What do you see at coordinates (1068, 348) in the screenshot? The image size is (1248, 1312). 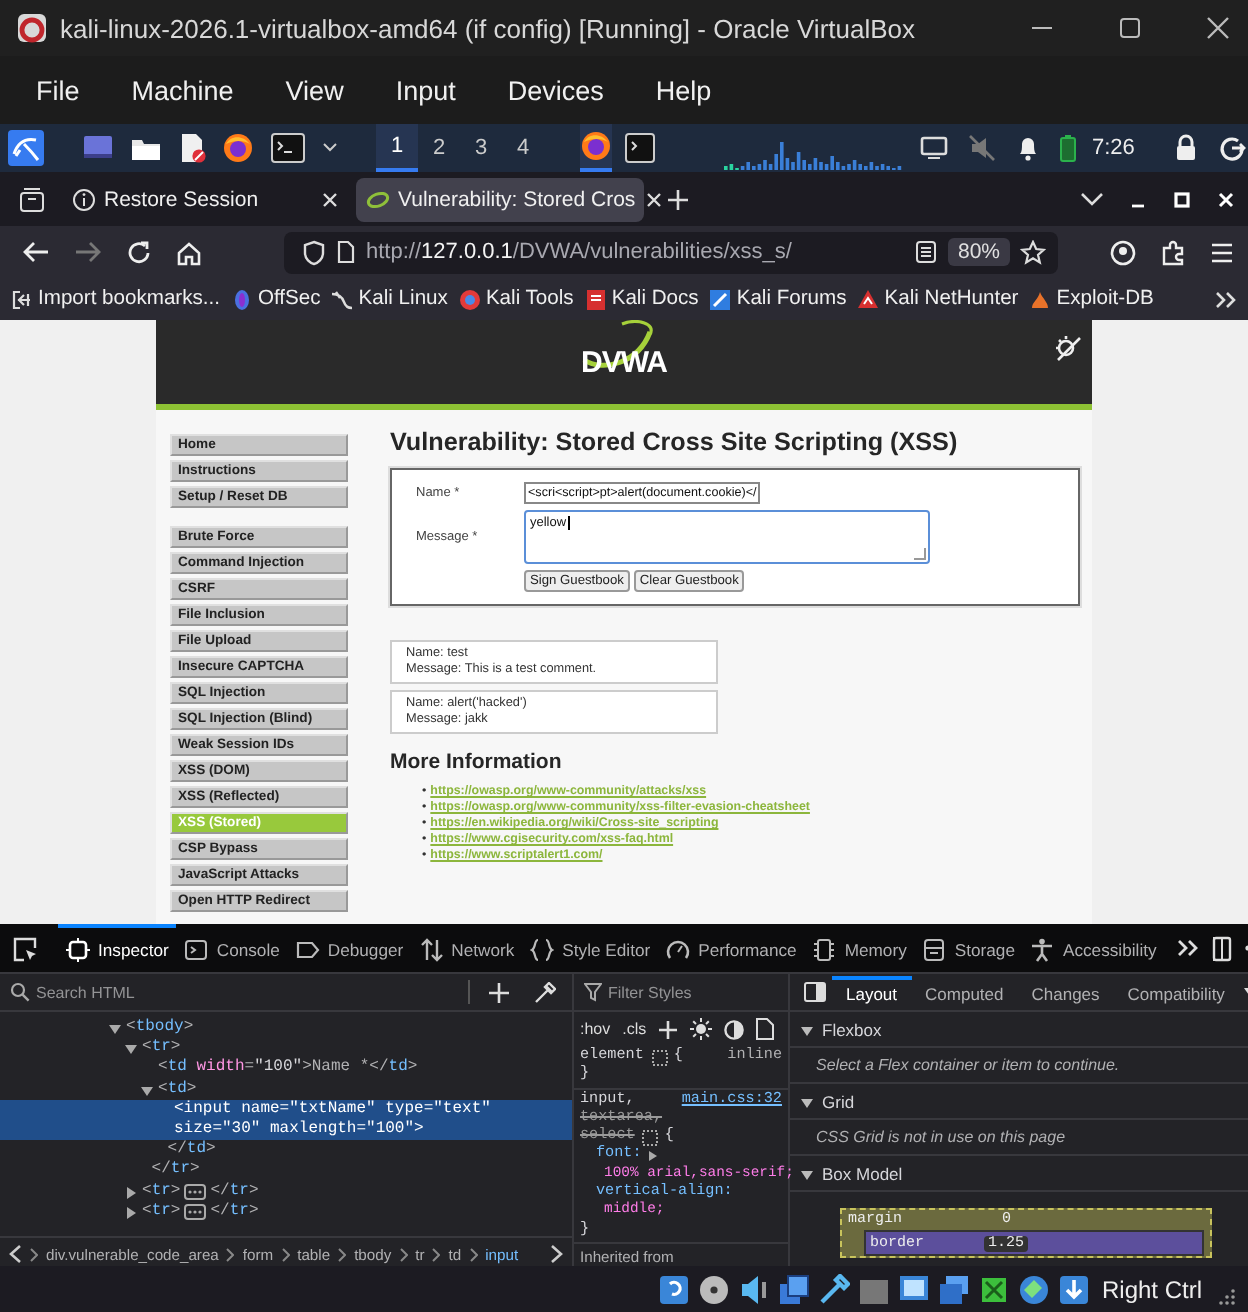 I see `theme-toggle-icon` at bounding box center [1068, 348].